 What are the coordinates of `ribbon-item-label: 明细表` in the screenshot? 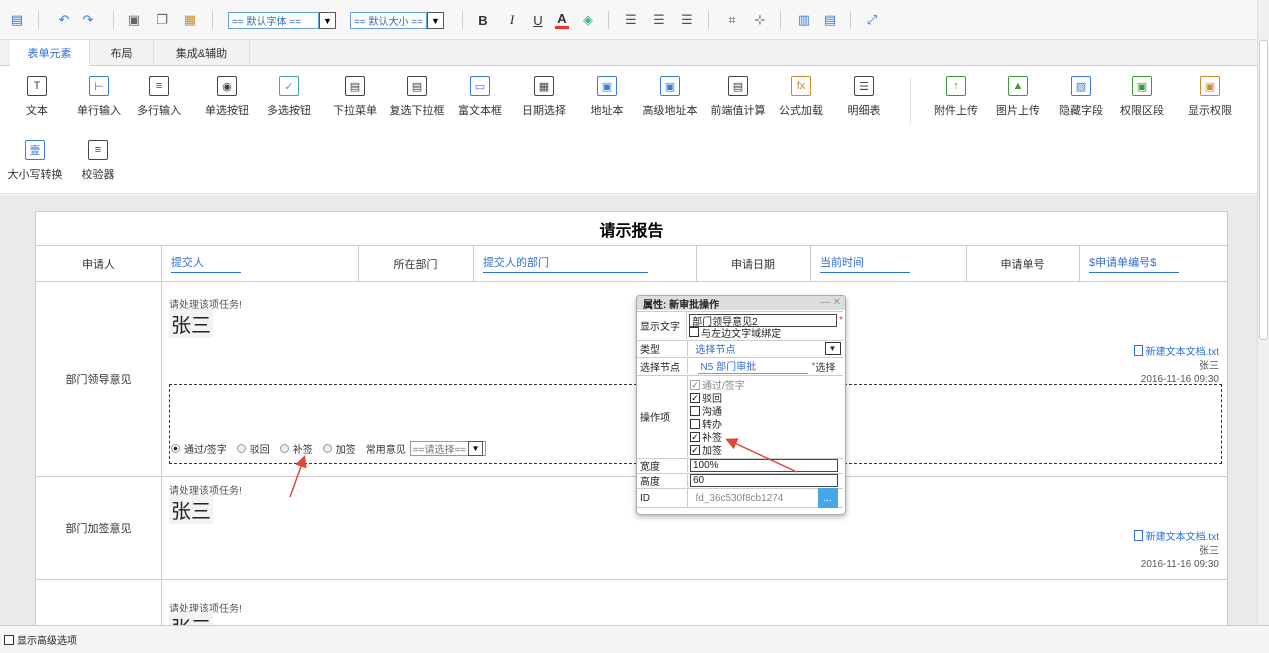 It's located at (864, 111).